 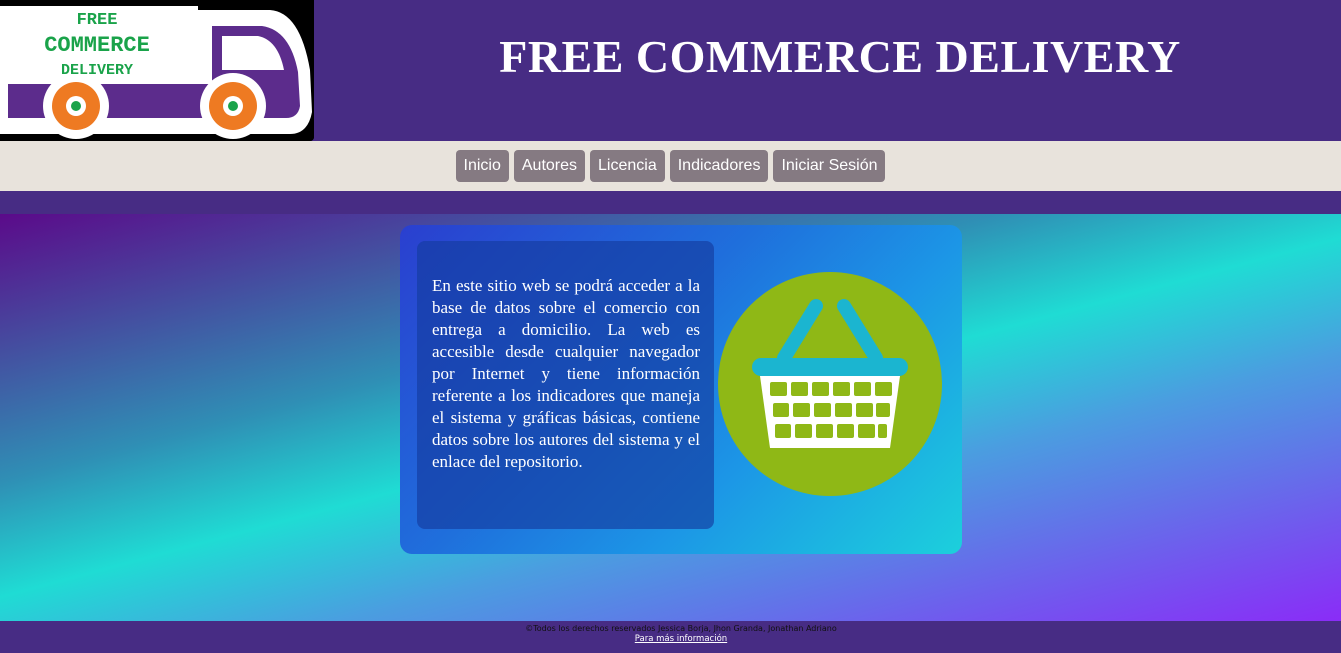 What do you see at coordinates (482, 166) in the screenshot?
I see `nav-inicio-button: Inicio` at bounding box center [482, 166].